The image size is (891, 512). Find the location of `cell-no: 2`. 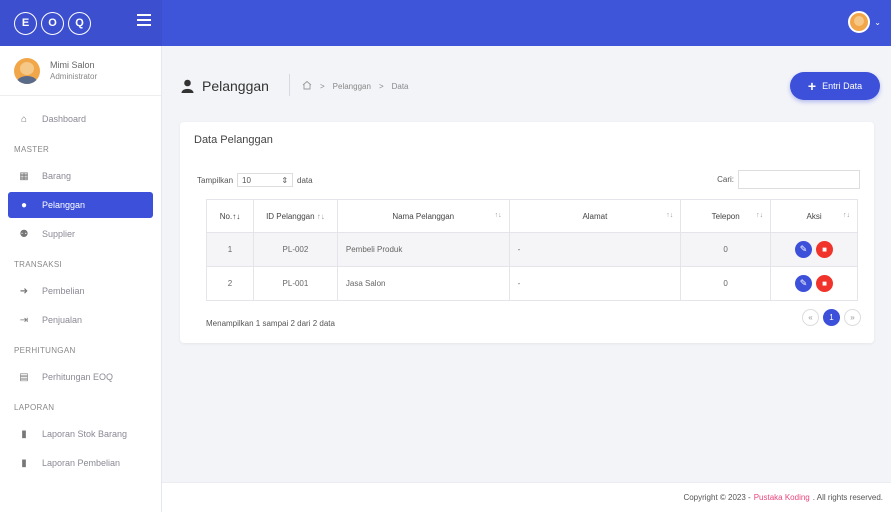

cell-no: 2 is located at coordinates (230, 283).